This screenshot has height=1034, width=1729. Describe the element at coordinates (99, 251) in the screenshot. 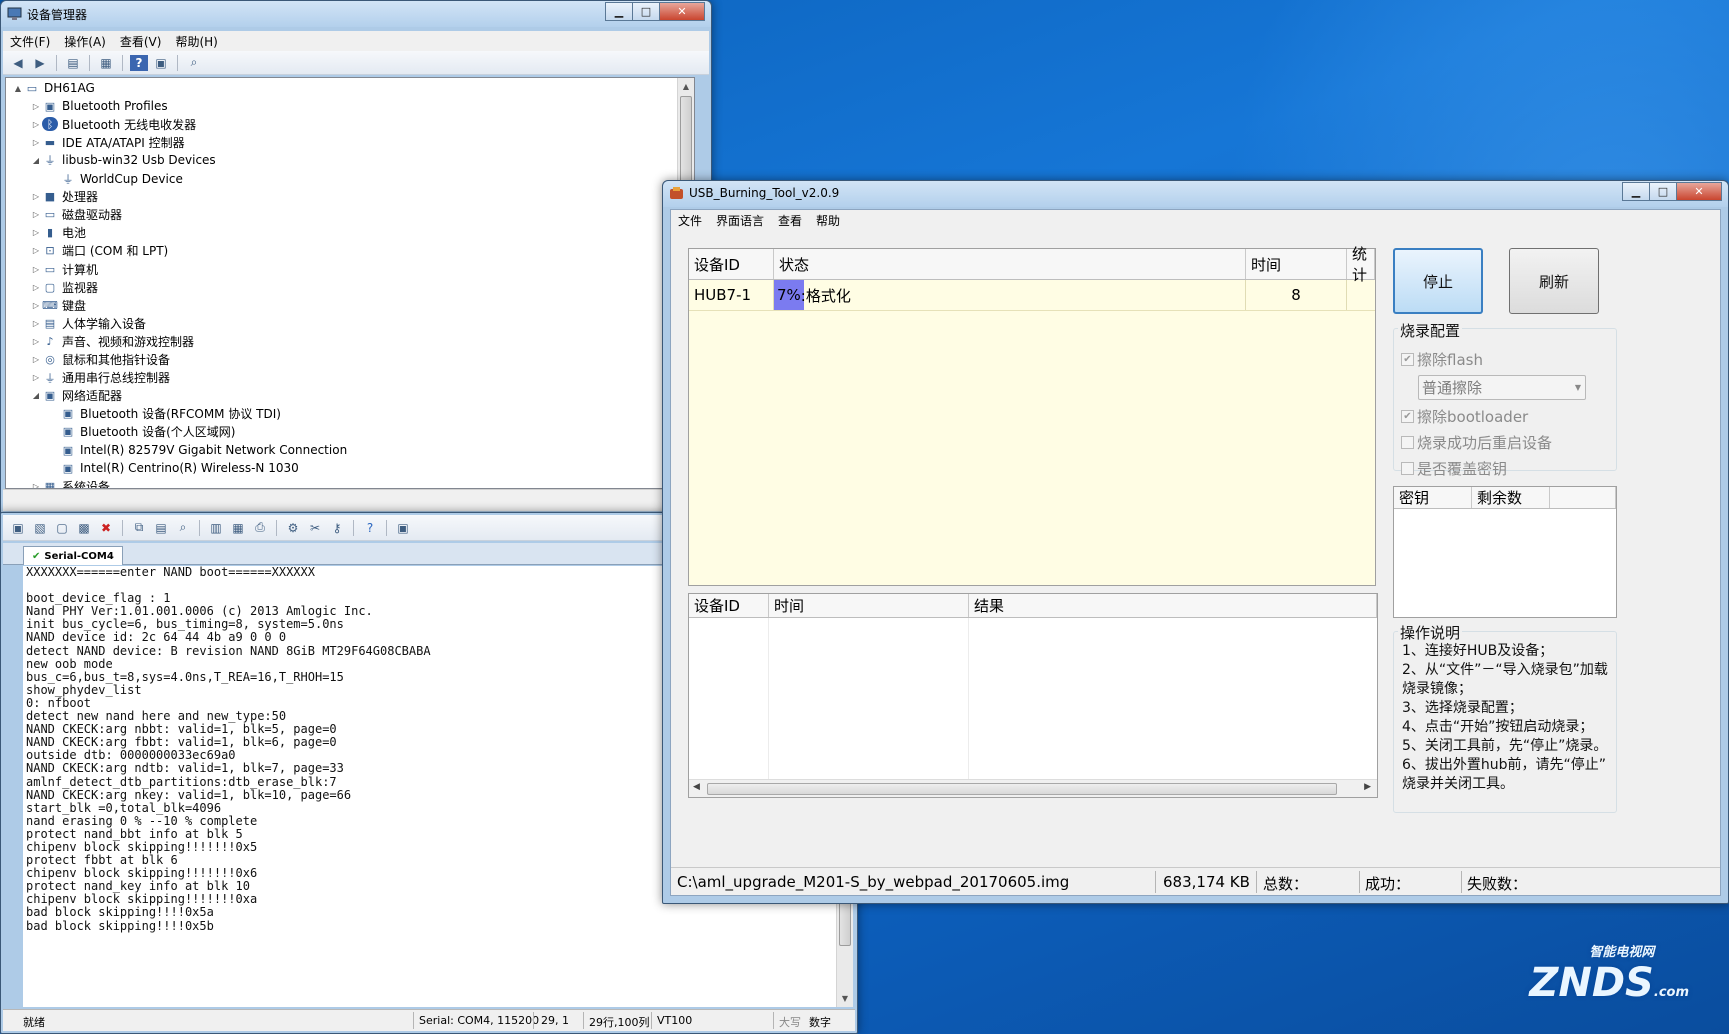

I see `tree-item: ▷ ⊡ 端口 (COM 和 LPT)` at that location.